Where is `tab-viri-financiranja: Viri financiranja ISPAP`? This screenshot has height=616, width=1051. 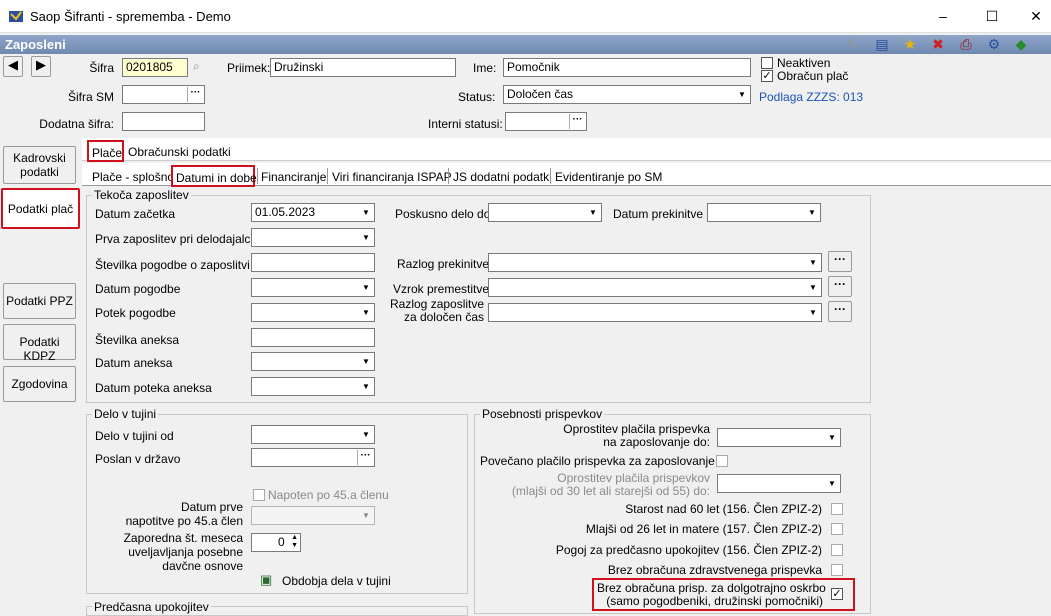
tab-viri-financiranja: Viri financiranja ISPAP is located at coordinates (392, 177).